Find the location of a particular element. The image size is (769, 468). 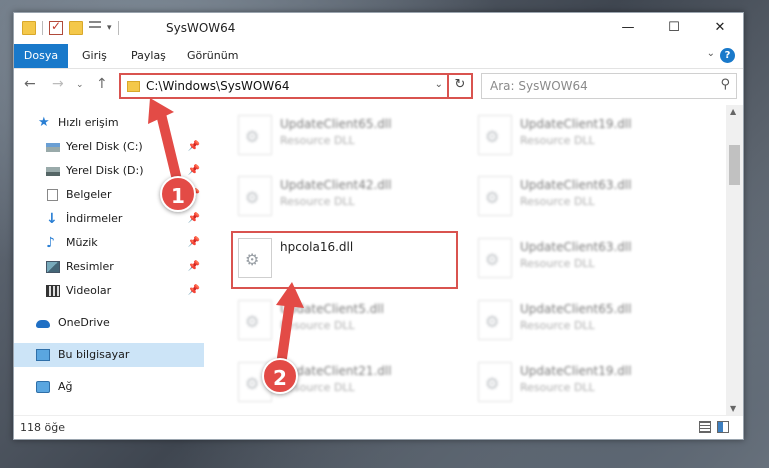

step-2-badge: 2 is located at coordinates (280, 376).